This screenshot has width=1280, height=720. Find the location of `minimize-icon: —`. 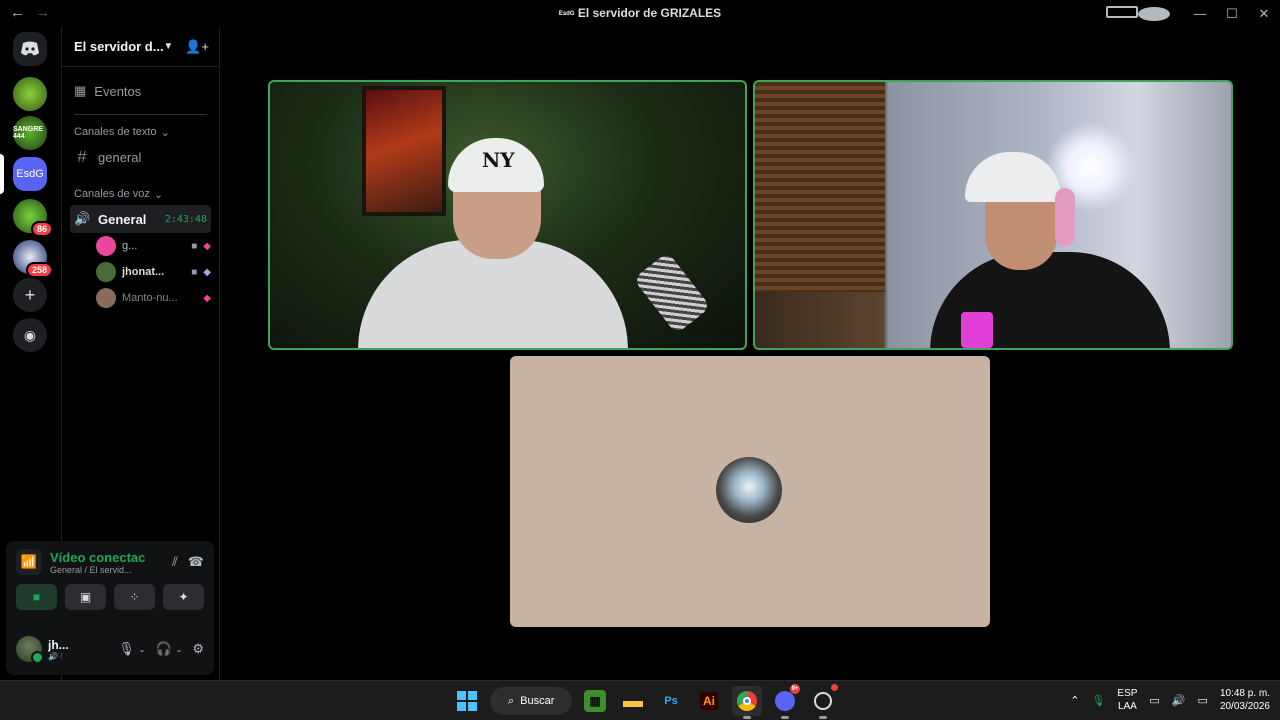

minimize-icon: — is located at coordinates (1200, 13).